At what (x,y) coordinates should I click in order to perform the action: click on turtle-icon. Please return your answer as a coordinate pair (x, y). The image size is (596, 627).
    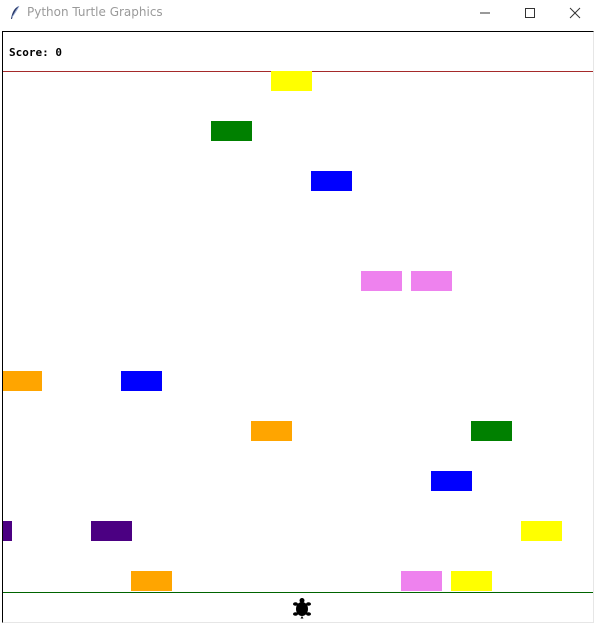
    Looking at the image, I should click on (302, 608).